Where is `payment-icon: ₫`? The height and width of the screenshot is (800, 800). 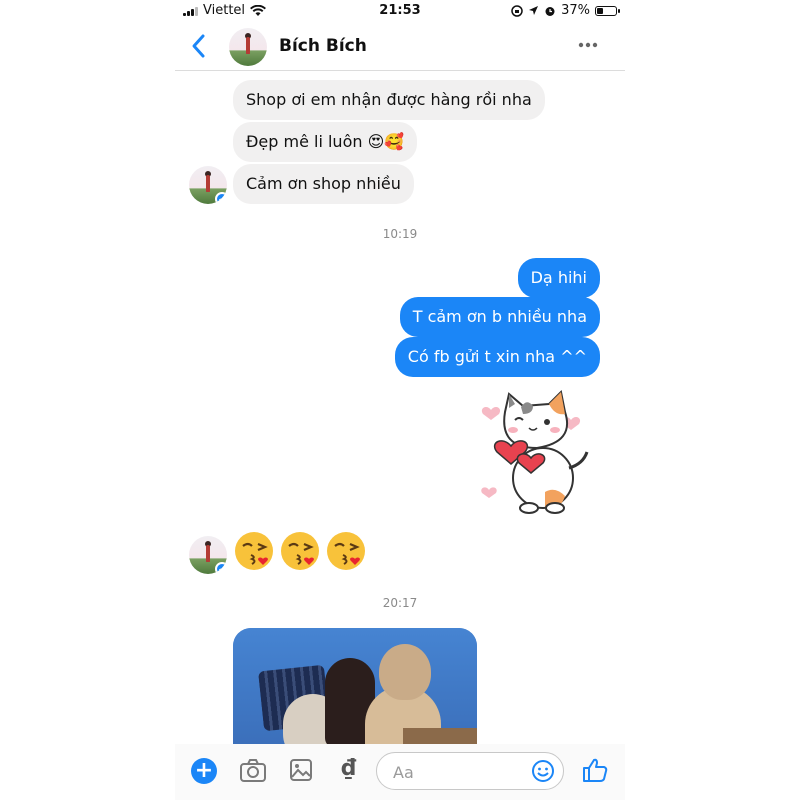 payment-icon: ₫ is located at coordinates (348, 768).